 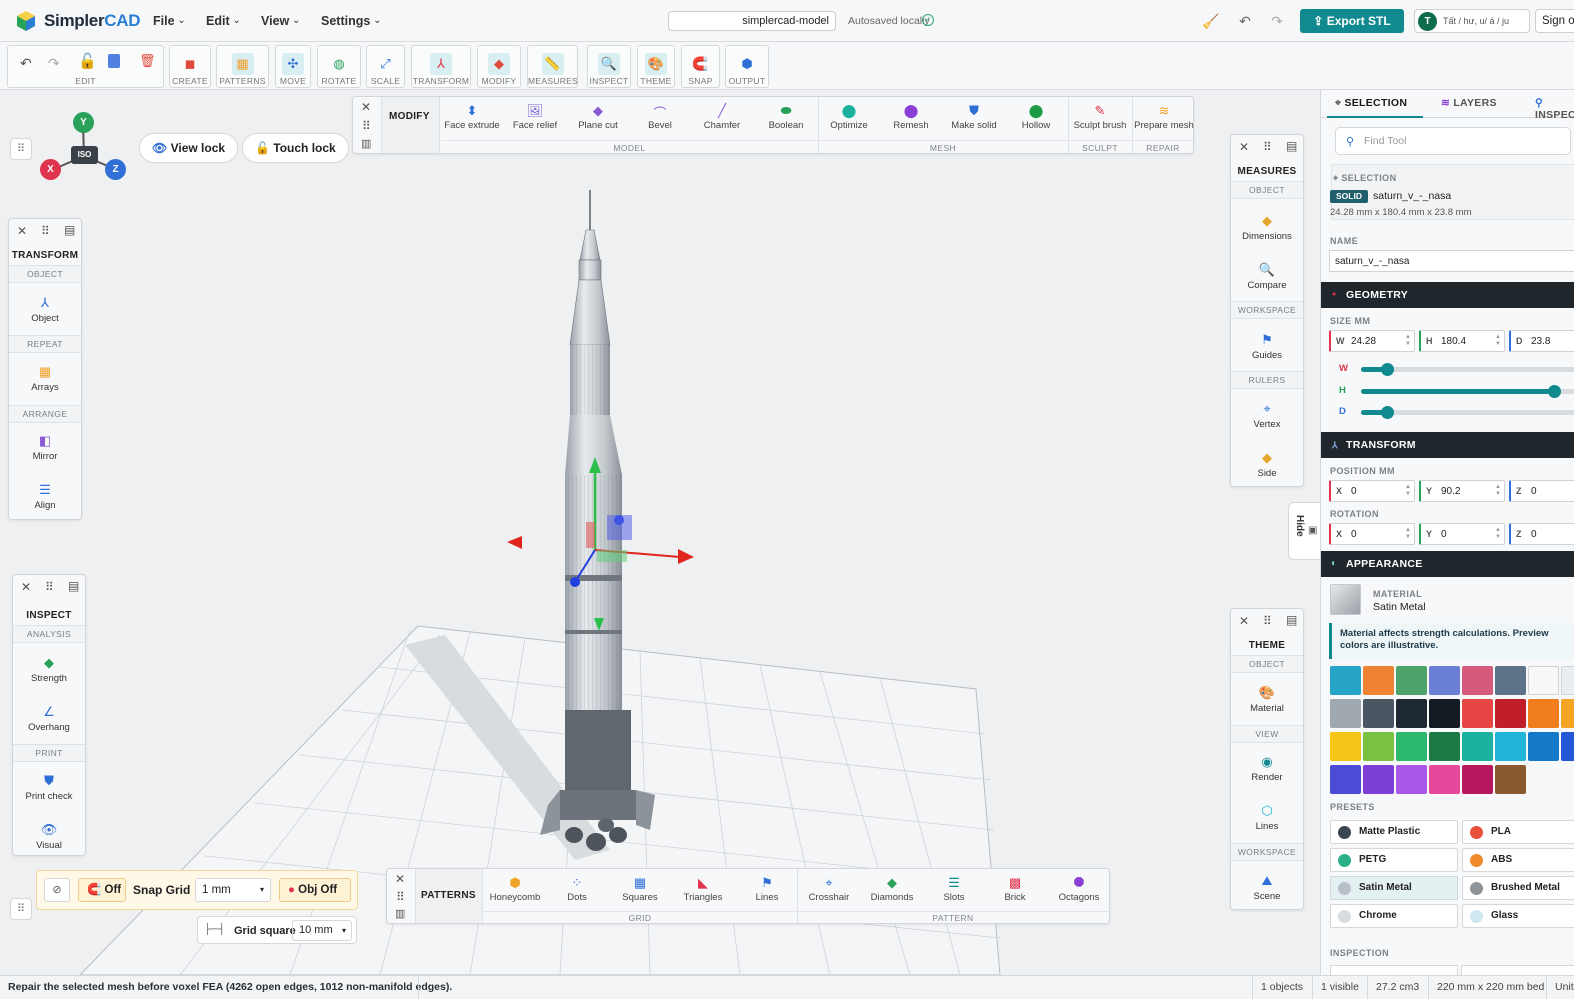 What do you see at coordinates (49, 718) in the screenshot?
I see `tool-overhang: ∠ Overhang` at bounding box center [49, 718].